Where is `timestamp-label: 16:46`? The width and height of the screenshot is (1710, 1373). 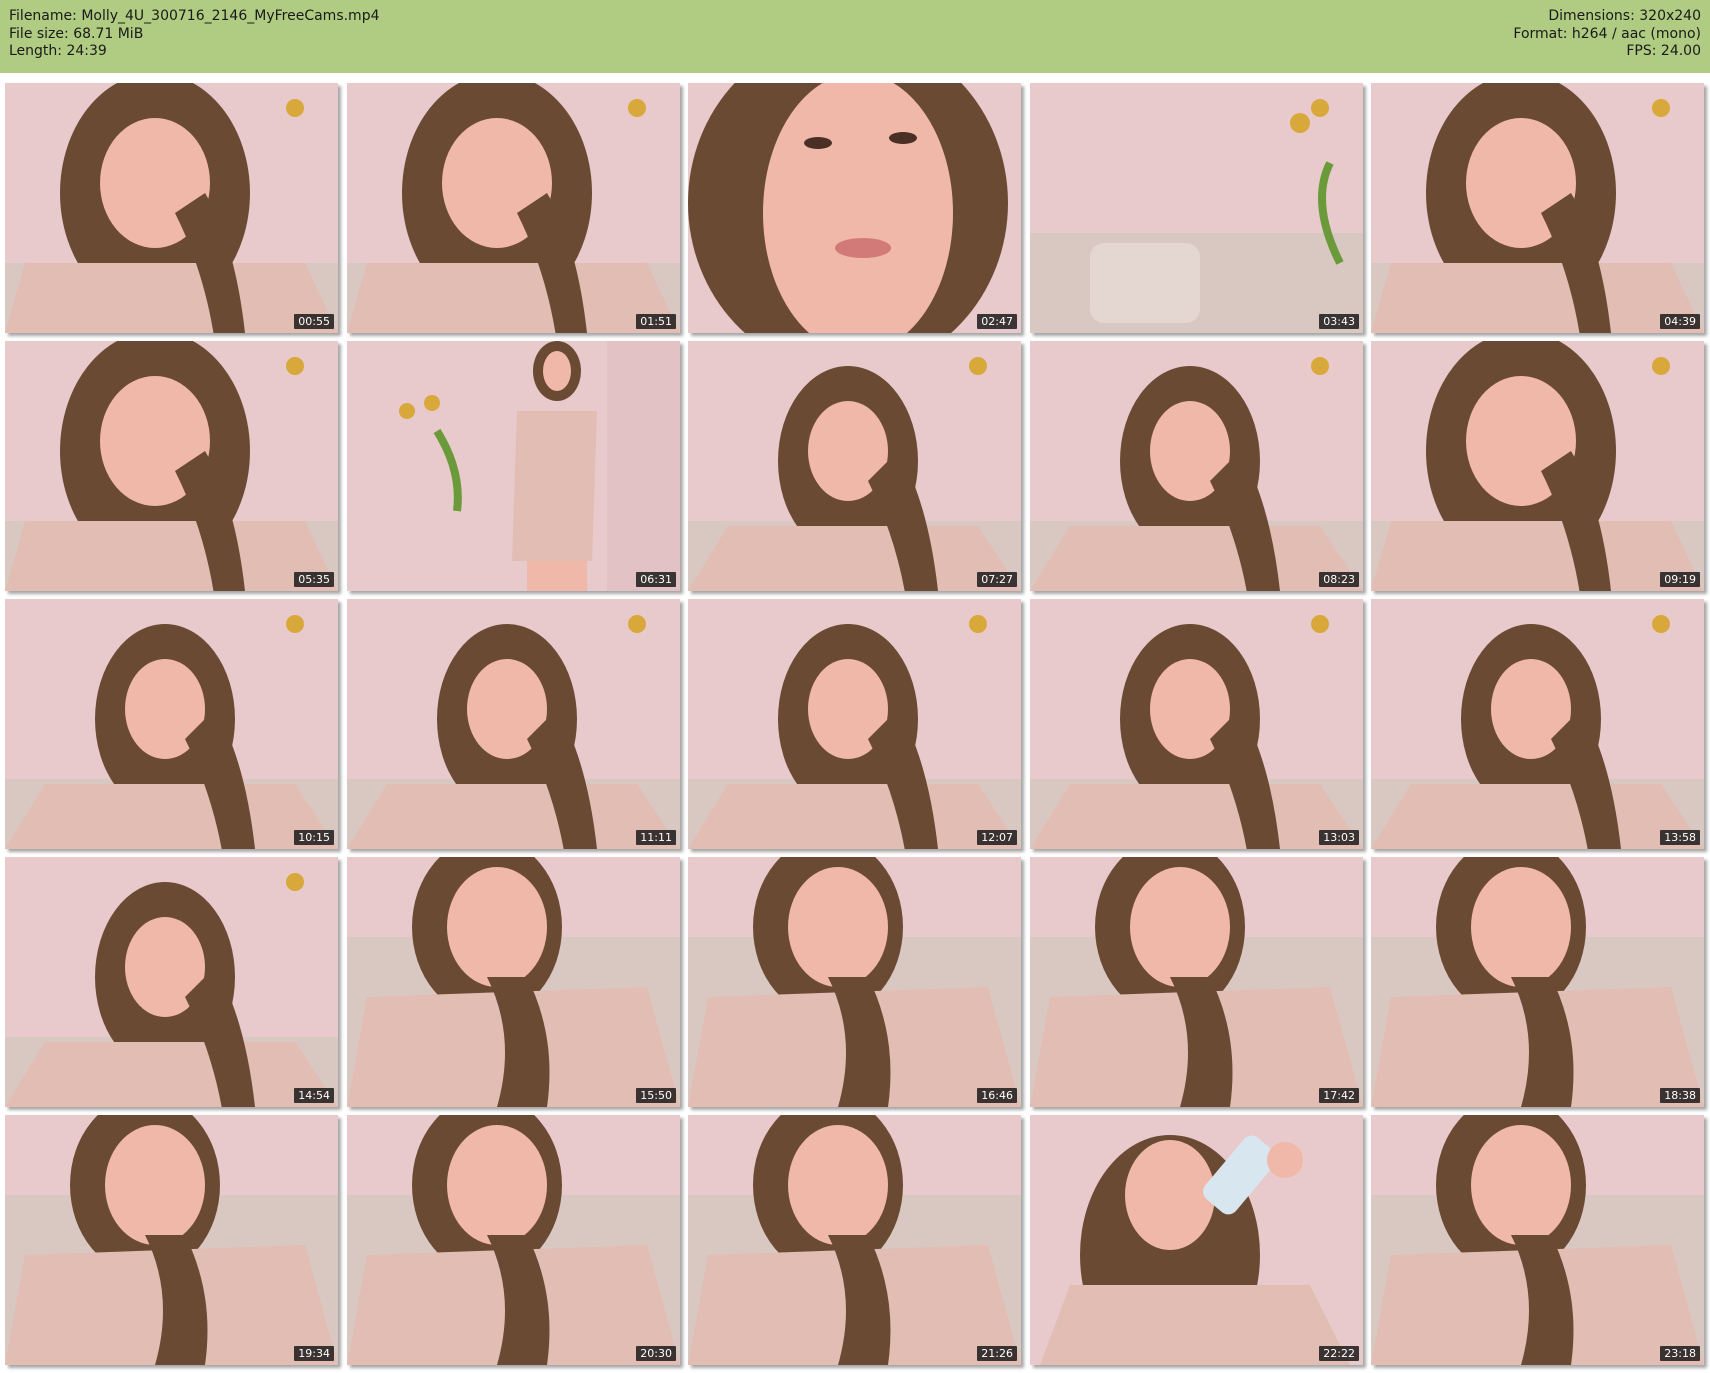 timestamp-label: 16:46 is located at coordinates (997, 1095).